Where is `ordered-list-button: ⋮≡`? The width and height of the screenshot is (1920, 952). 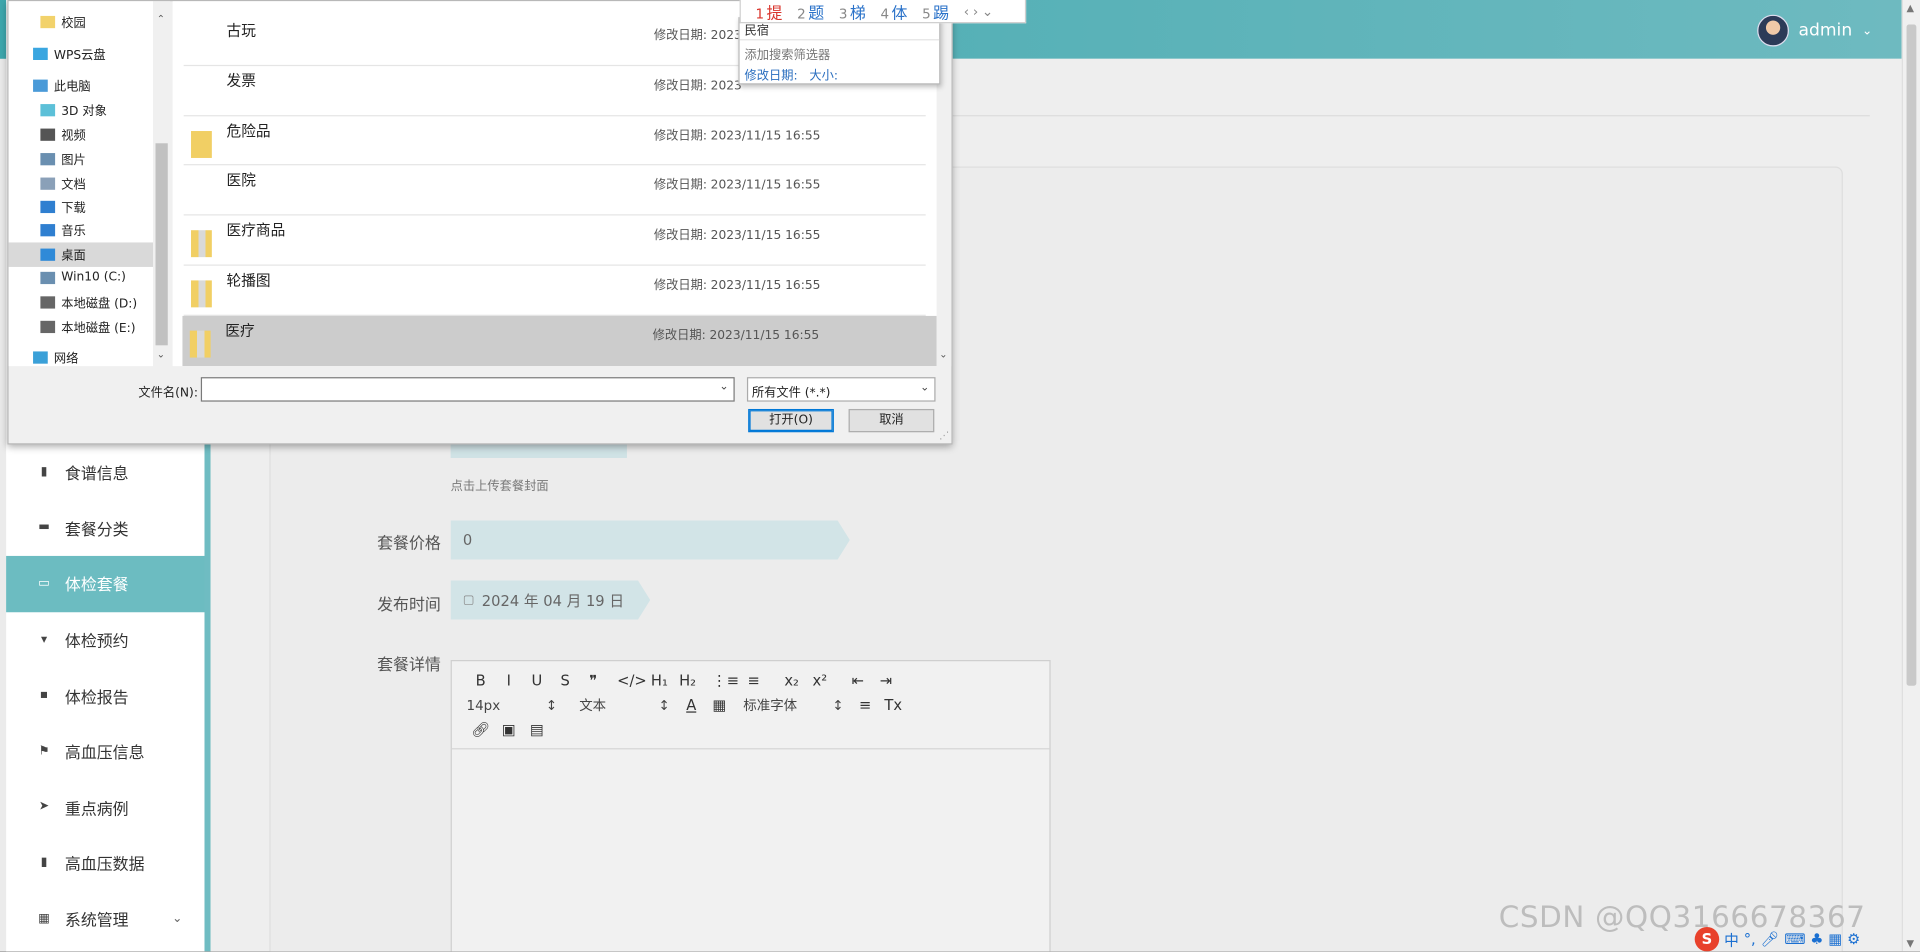 ordered-list-button: ⋮≡ is located at coordinates (725, 680).